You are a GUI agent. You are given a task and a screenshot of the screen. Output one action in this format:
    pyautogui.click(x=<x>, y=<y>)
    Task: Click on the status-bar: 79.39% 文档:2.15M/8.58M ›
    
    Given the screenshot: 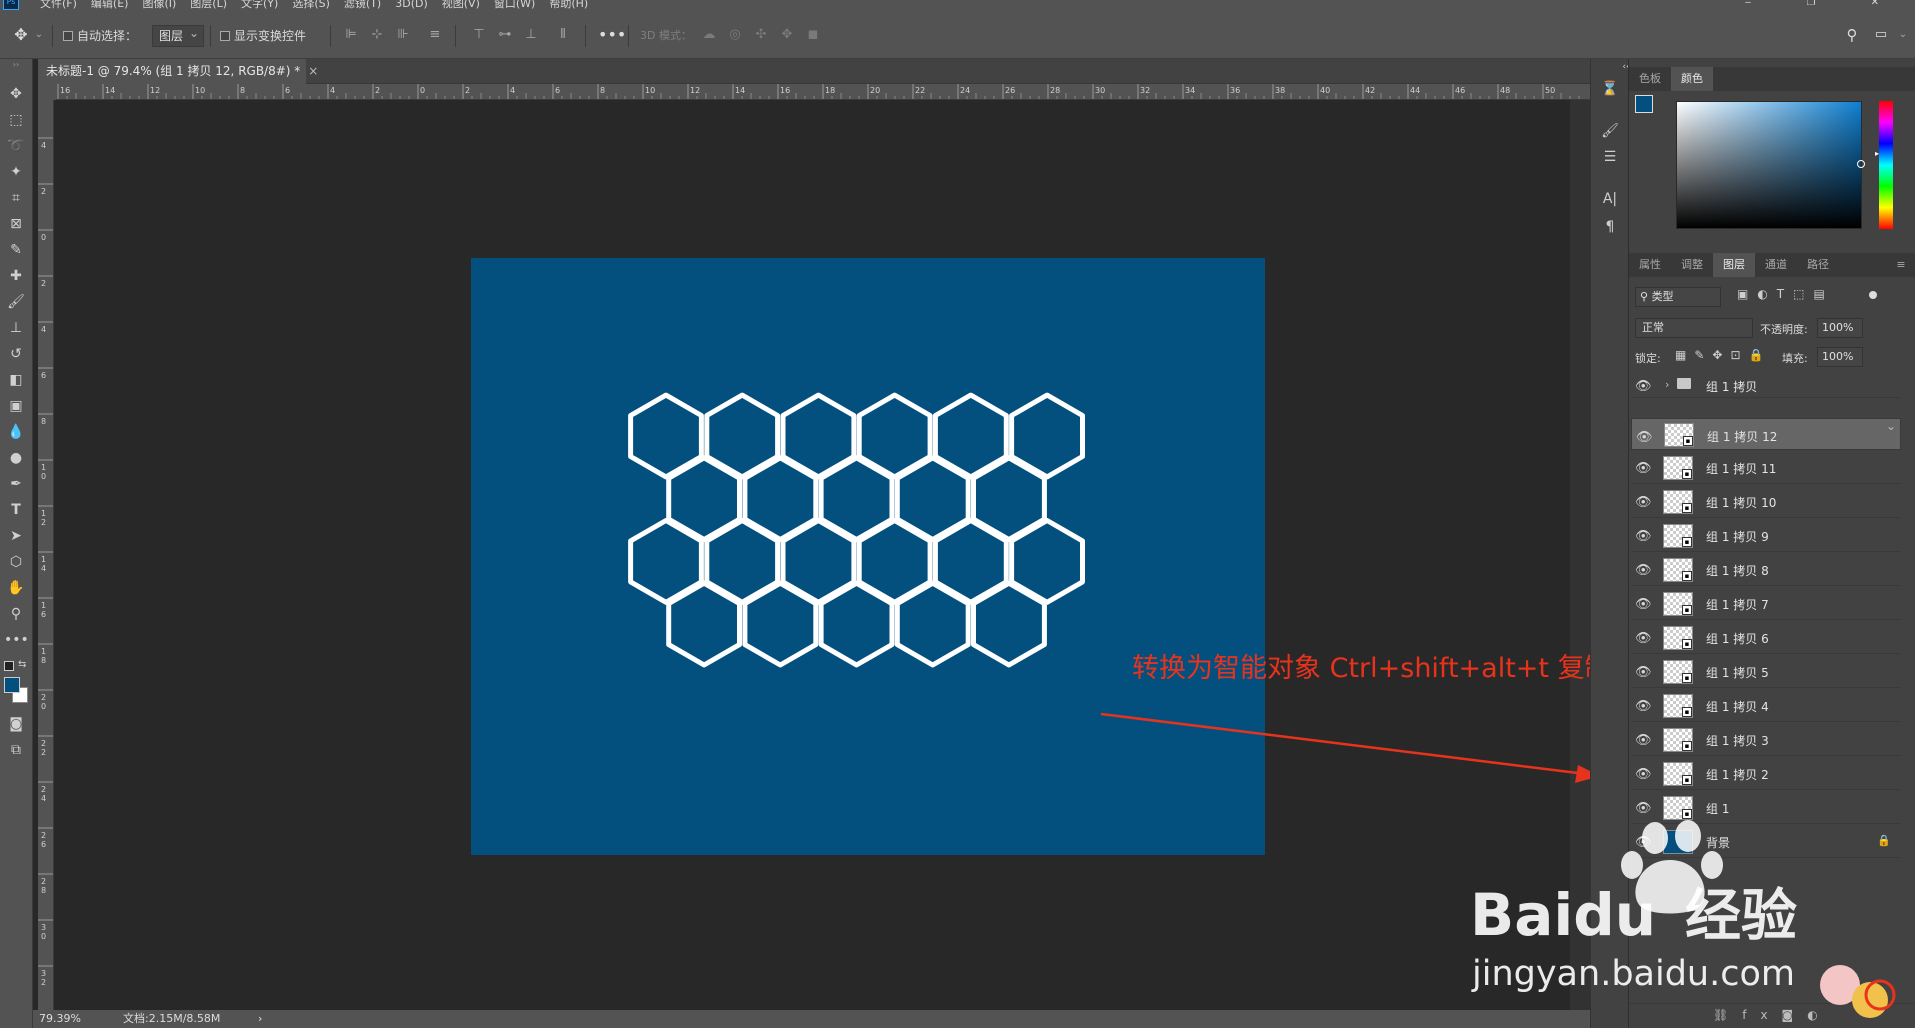 What is the action you would take?
    pyautogui.click(x=811, y=1019)
    